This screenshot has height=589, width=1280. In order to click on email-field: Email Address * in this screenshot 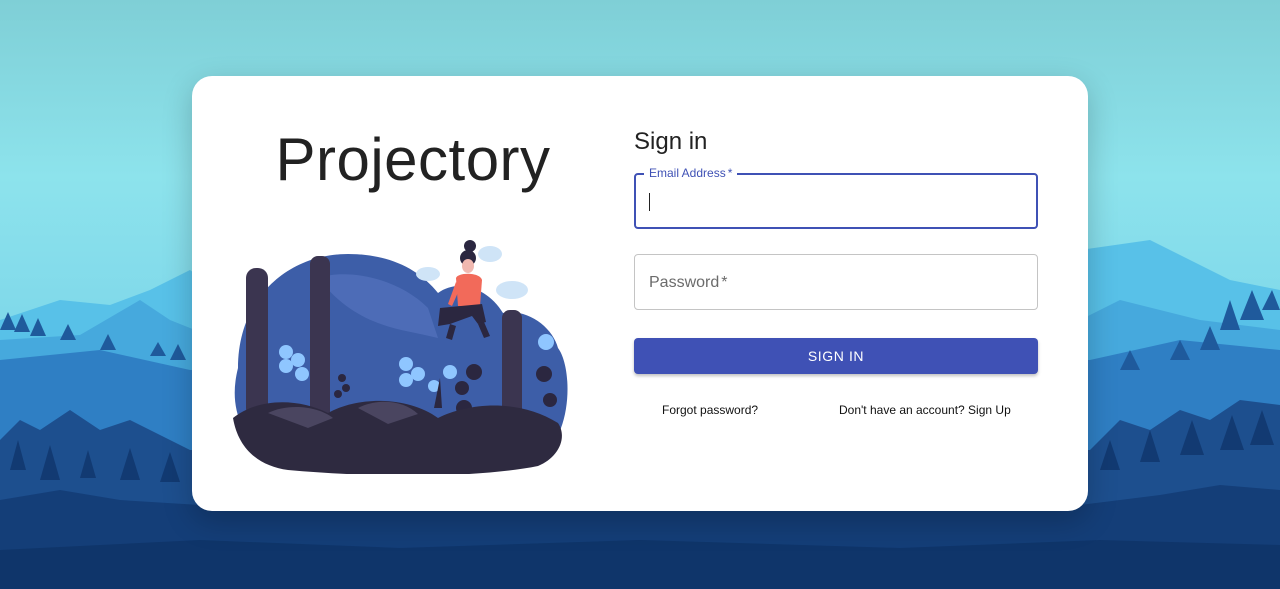, I will do `click(836, 197)`.